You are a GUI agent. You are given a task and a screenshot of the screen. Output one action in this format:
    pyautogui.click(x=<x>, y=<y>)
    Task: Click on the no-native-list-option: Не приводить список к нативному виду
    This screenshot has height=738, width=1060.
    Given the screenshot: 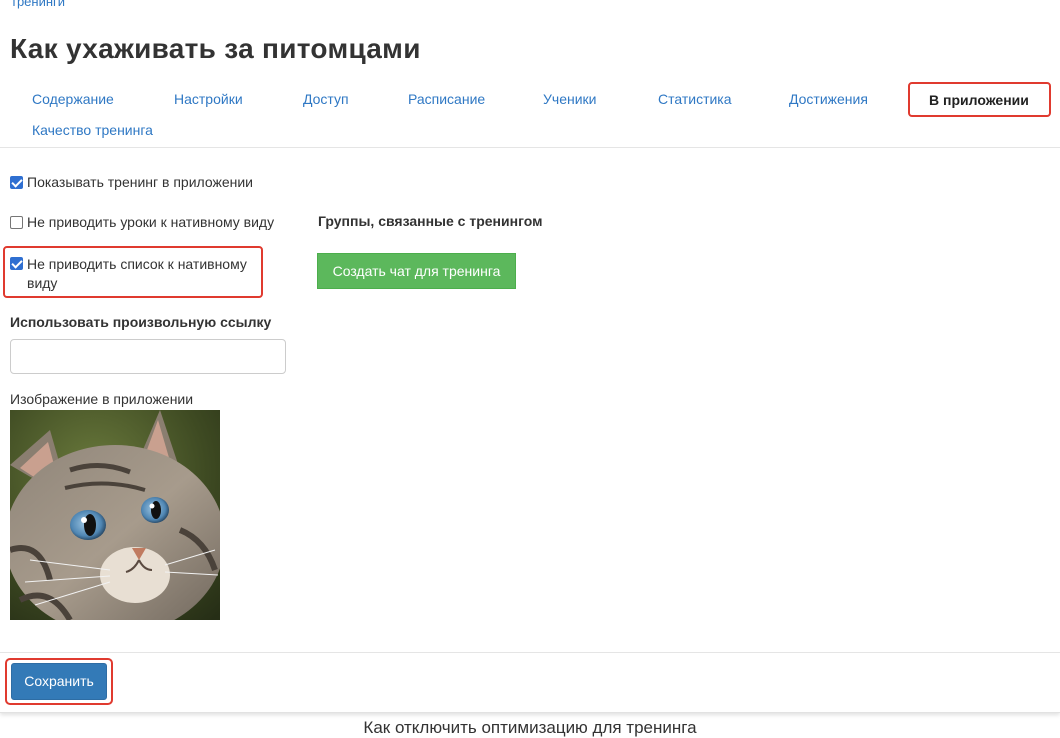 What is the action you would take?
    pyautogui.click(x=134, y=274)
    